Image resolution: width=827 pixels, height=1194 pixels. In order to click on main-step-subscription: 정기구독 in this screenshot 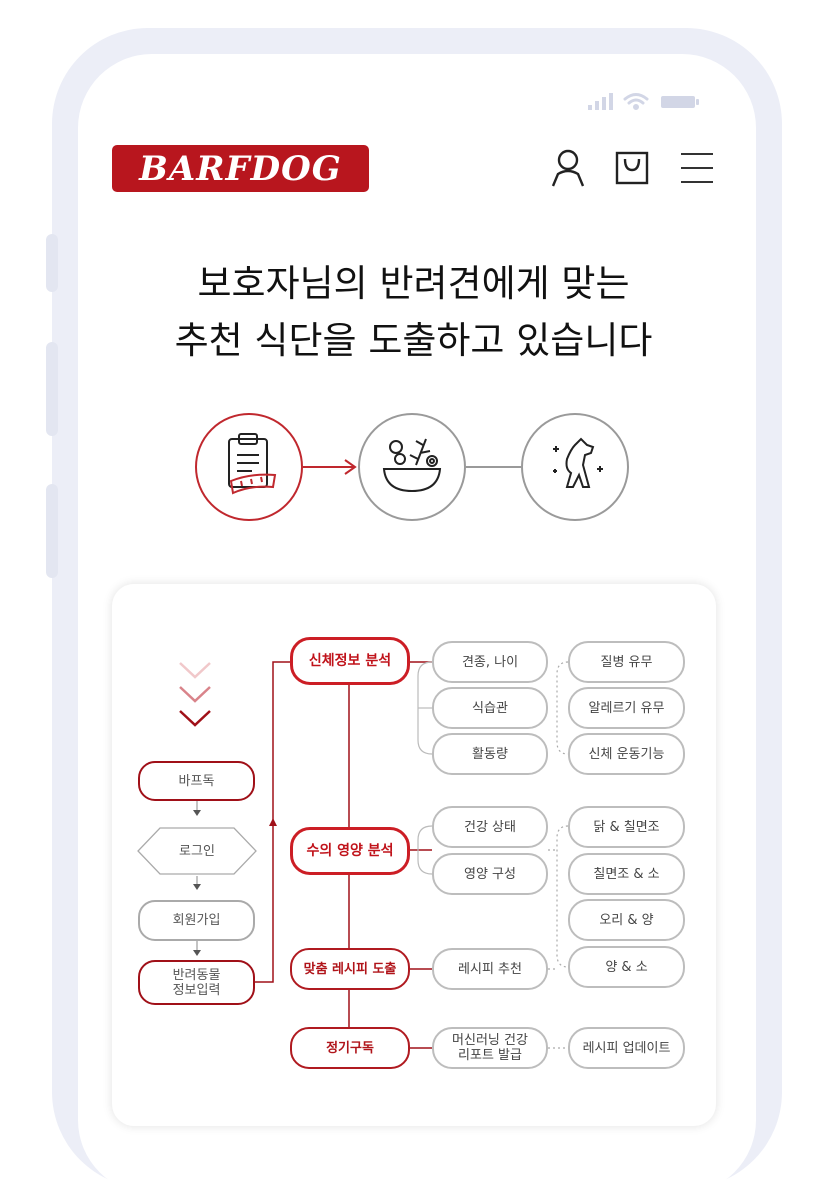, I will do `click(350, 1048)`.